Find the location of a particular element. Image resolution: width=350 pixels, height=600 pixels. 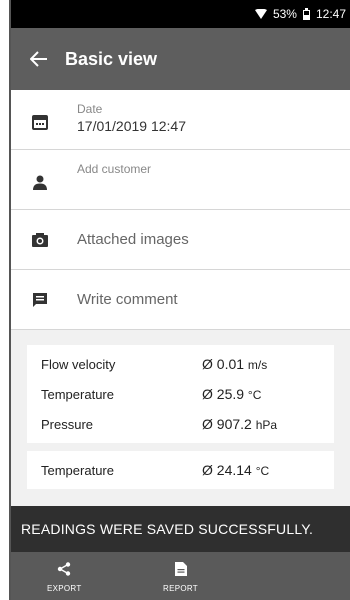

app-bar: Basic view is located at coordinates (180, 59).